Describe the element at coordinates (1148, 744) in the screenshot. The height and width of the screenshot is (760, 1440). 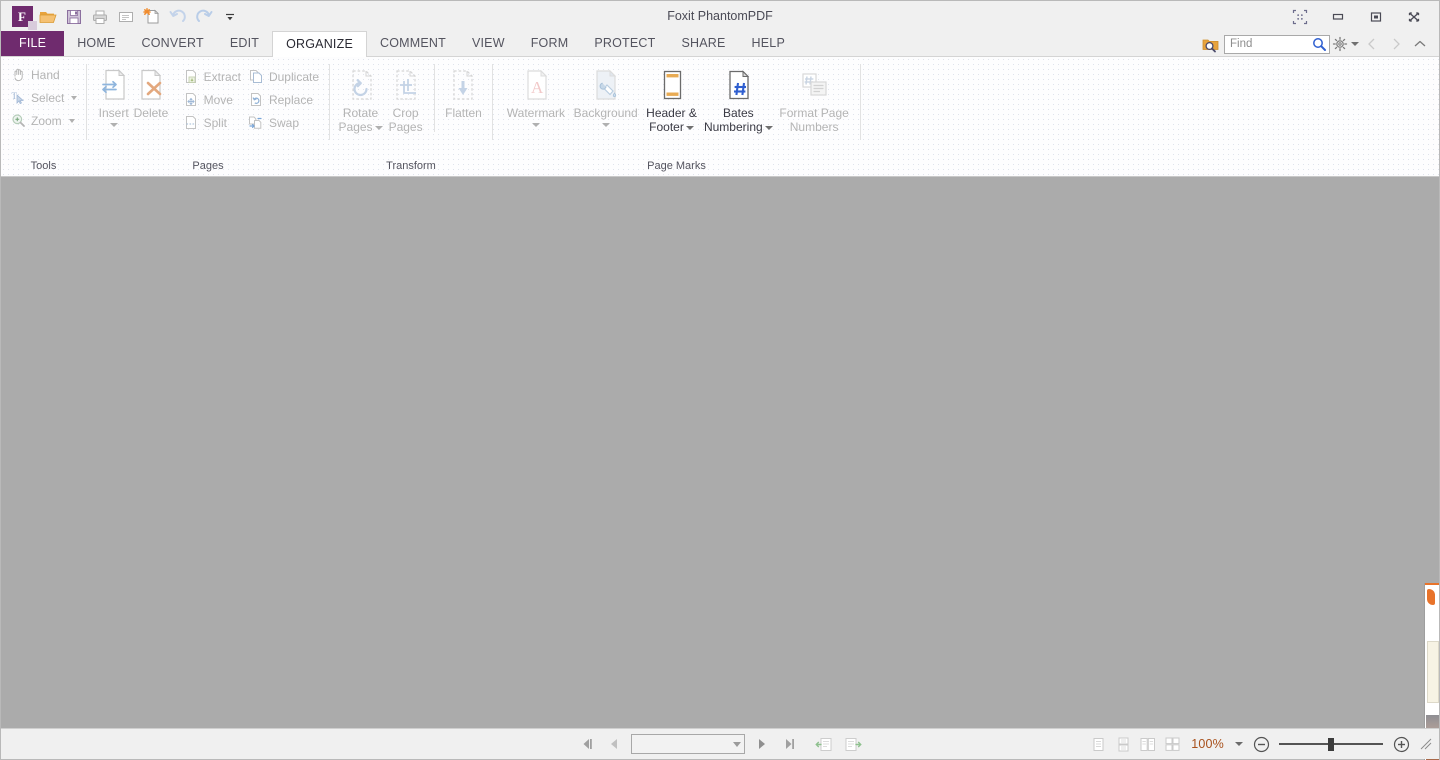
I see `facing-view-button` at that location.